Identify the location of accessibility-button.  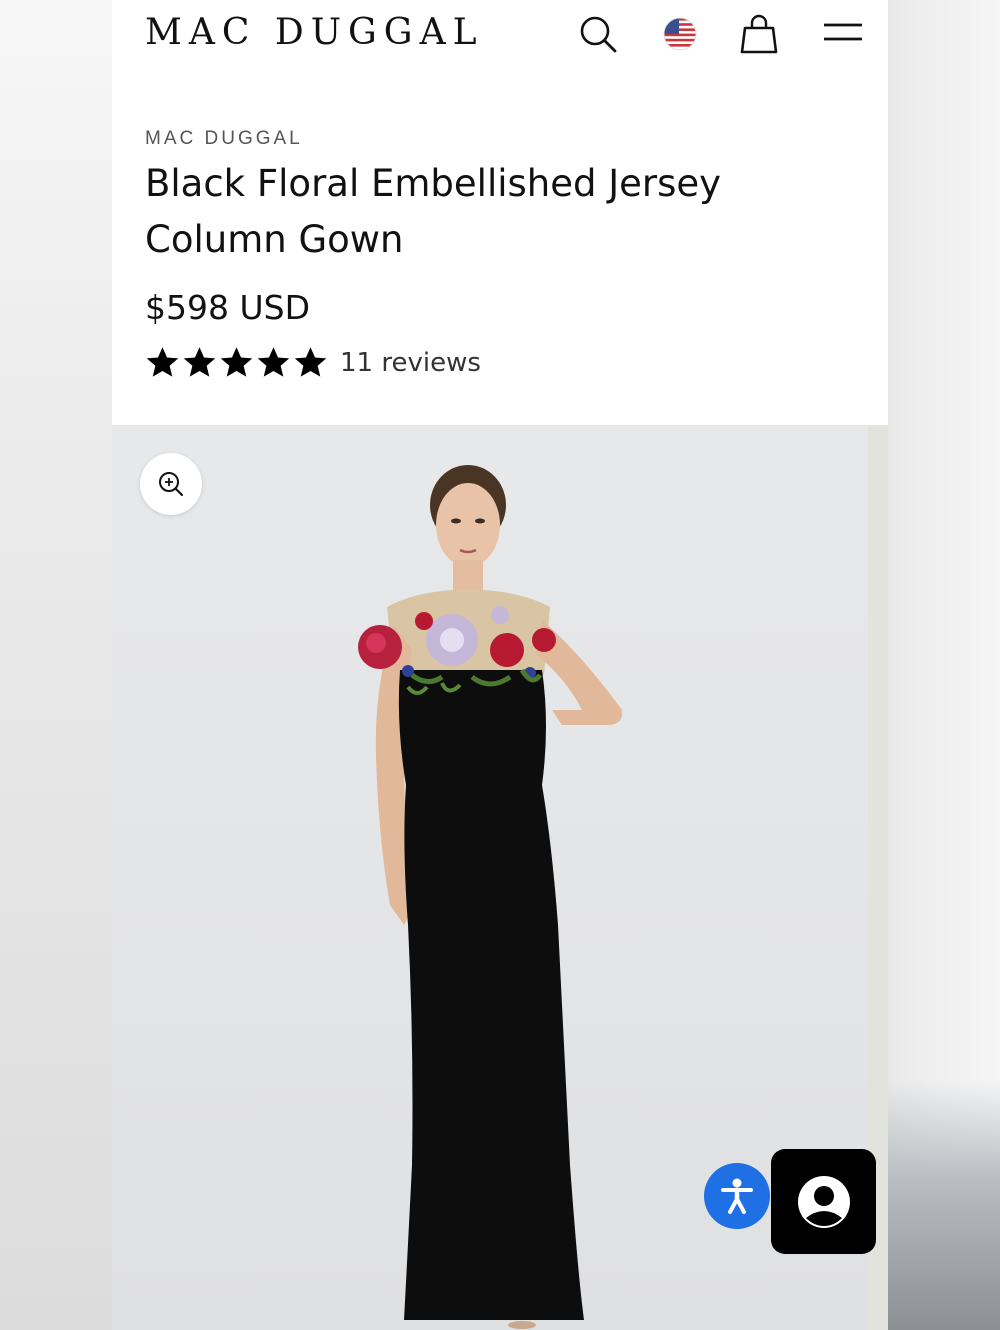
(737, 1196).